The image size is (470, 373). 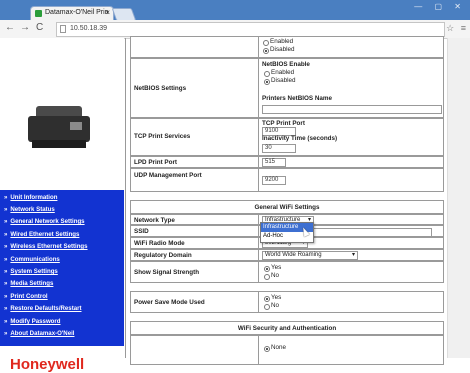 I want to click on wifi-security-header: WiFi Security and Authentication, so click(x=287, y=328).